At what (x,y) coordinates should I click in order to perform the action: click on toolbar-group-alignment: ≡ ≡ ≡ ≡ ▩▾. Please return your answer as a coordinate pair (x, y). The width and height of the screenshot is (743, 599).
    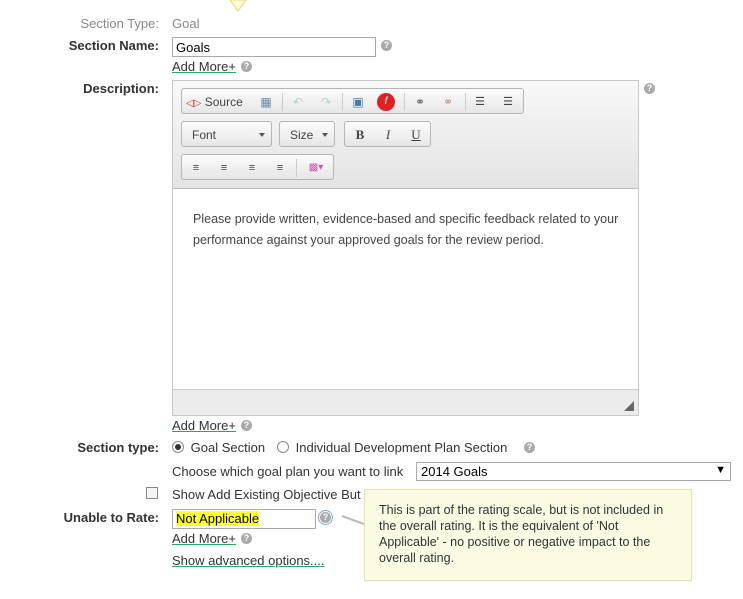
    Looking at the image, I should click on (257, 167).